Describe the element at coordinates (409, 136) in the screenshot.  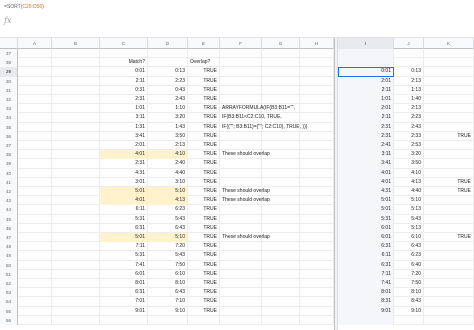
I see `cell-j: 2:33` at that location.